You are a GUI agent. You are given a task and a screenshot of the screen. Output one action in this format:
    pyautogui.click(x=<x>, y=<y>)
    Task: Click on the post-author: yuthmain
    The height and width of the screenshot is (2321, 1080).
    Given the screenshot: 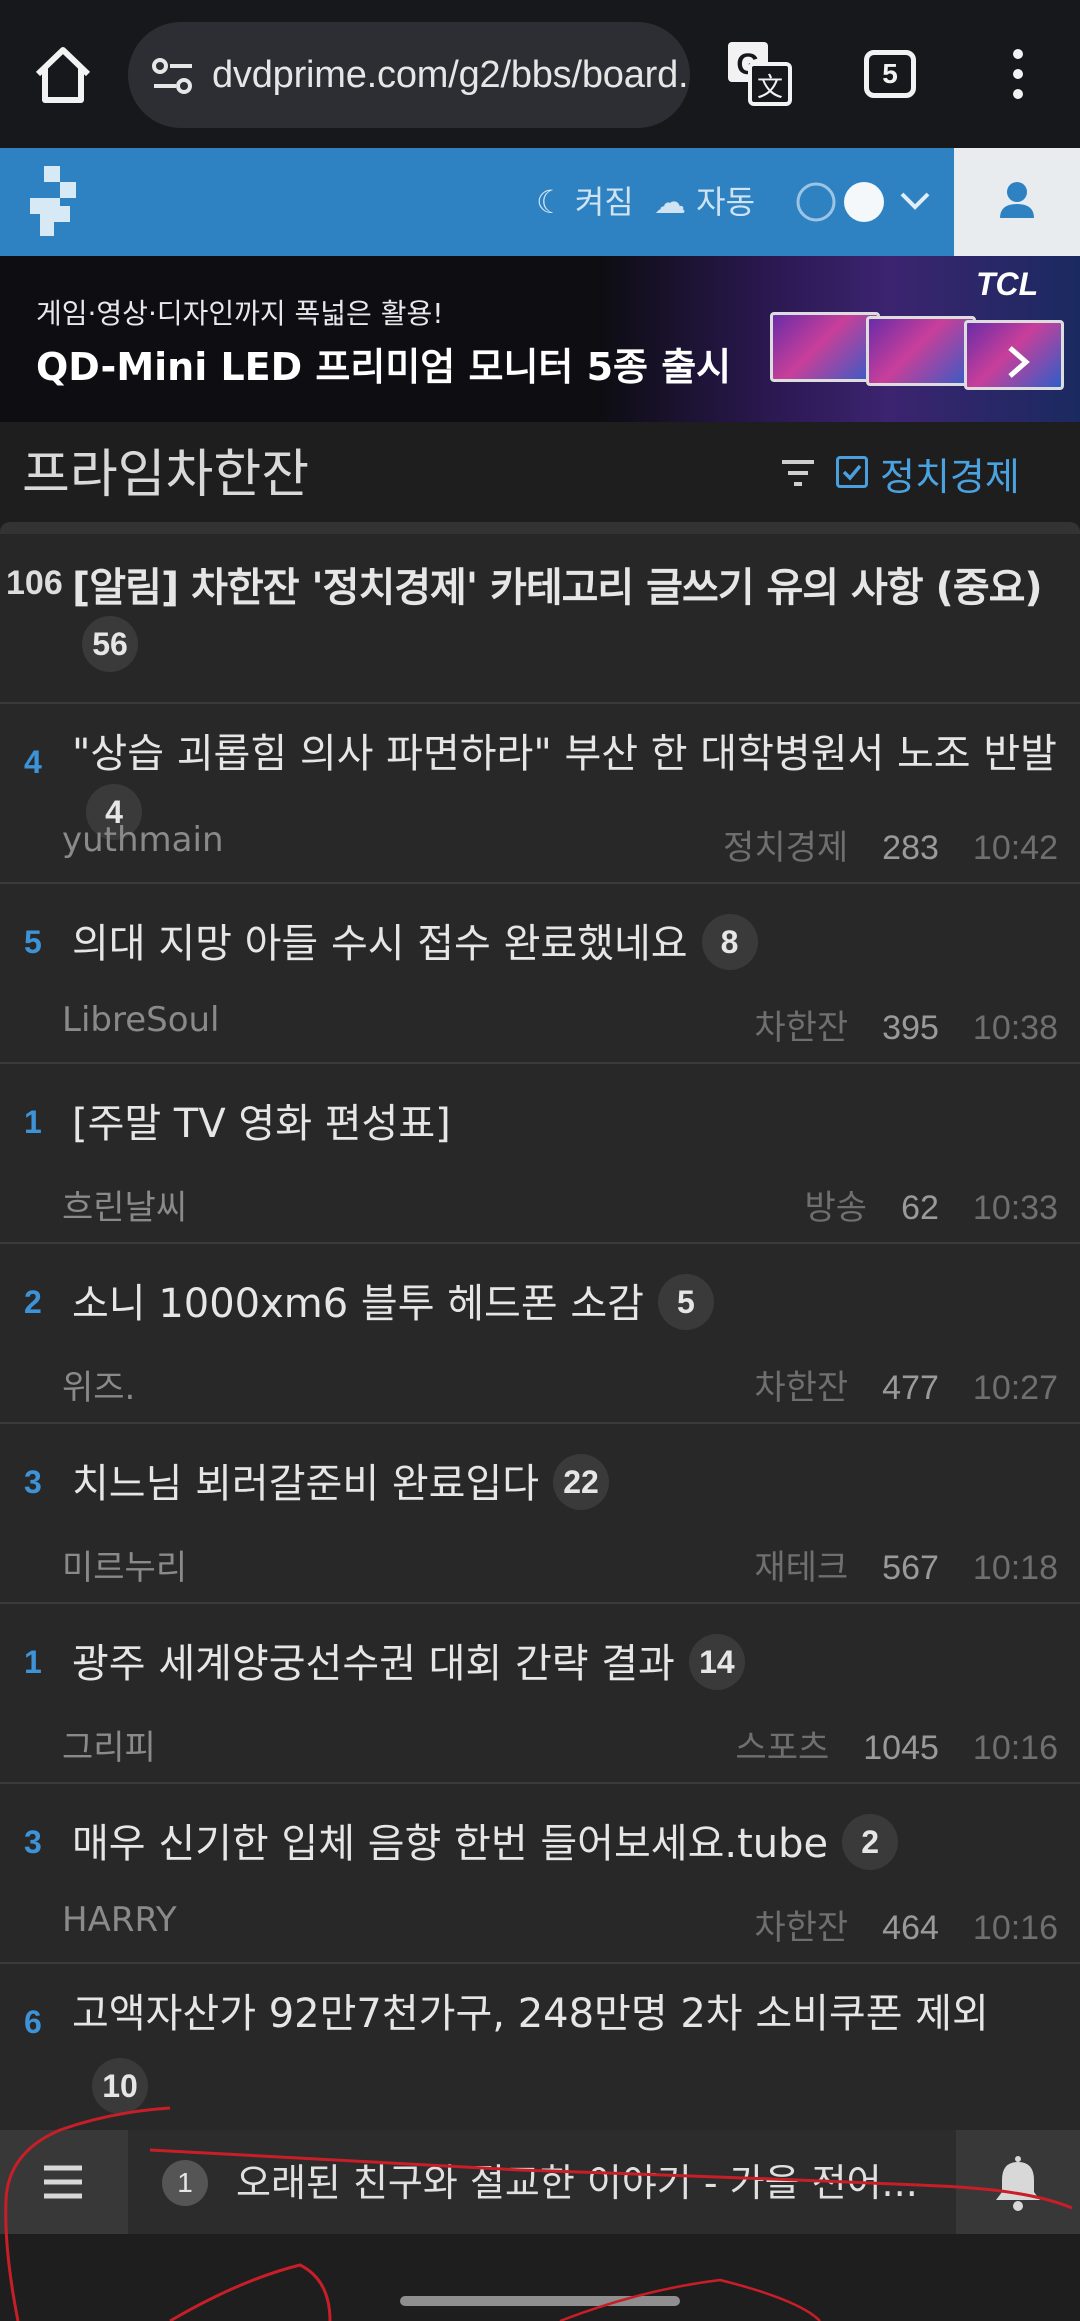 What is the action you would take?
    pyautogui.click(x=143, y=840)
    